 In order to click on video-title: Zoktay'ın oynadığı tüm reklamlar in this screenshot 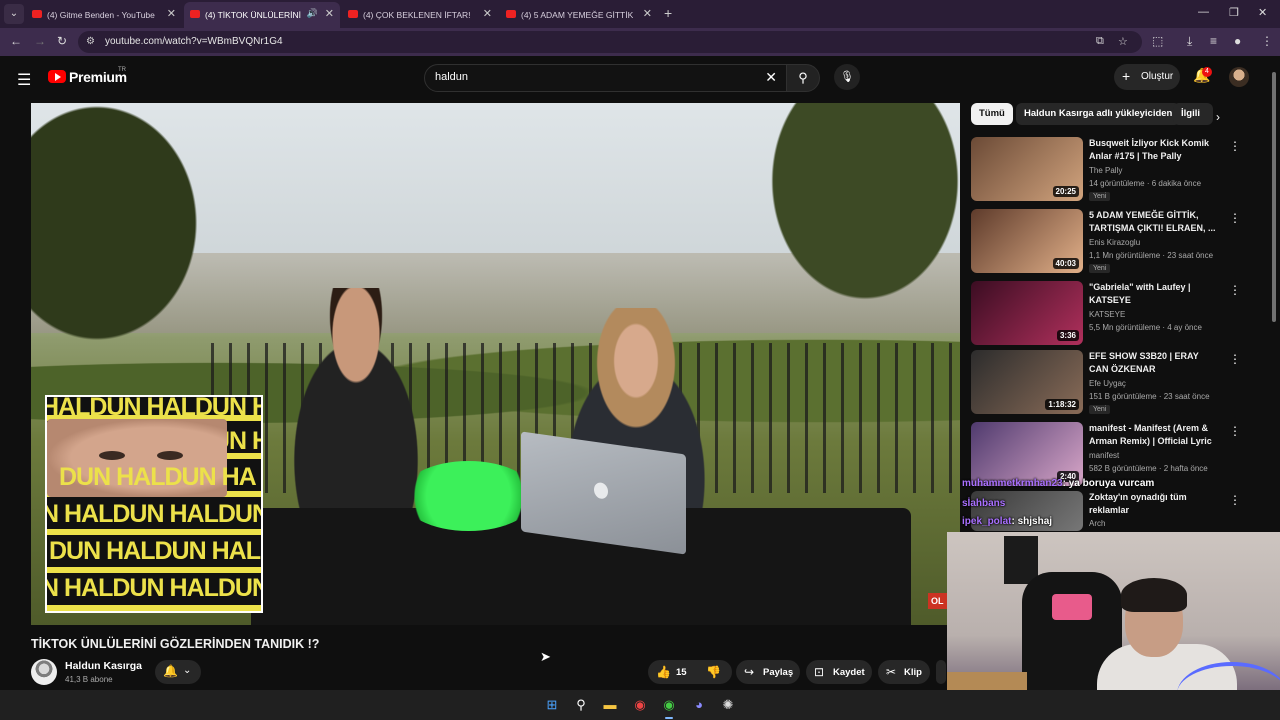, I will do `click(1154, 504)`.